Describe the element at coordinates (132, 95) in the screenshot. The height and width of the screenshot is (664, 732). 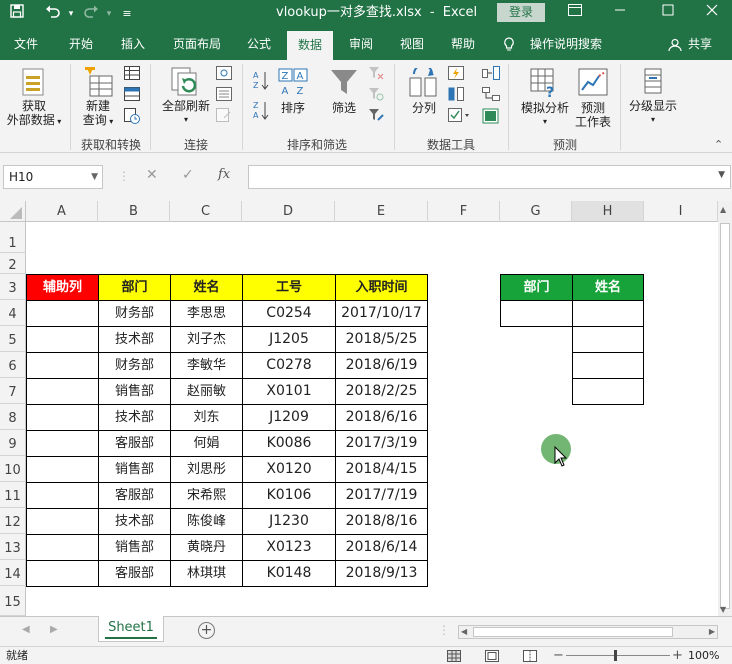
I see `from-table-icon` at that location.